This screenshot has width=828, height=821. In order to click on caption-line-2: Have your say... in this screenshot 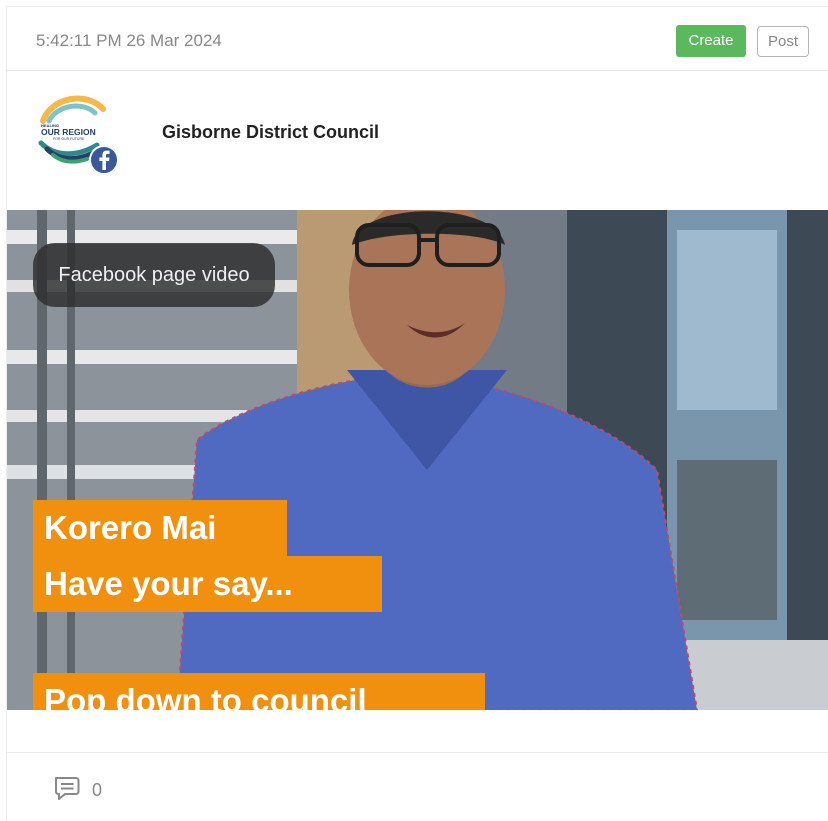, I will do `click(207, 584)`.